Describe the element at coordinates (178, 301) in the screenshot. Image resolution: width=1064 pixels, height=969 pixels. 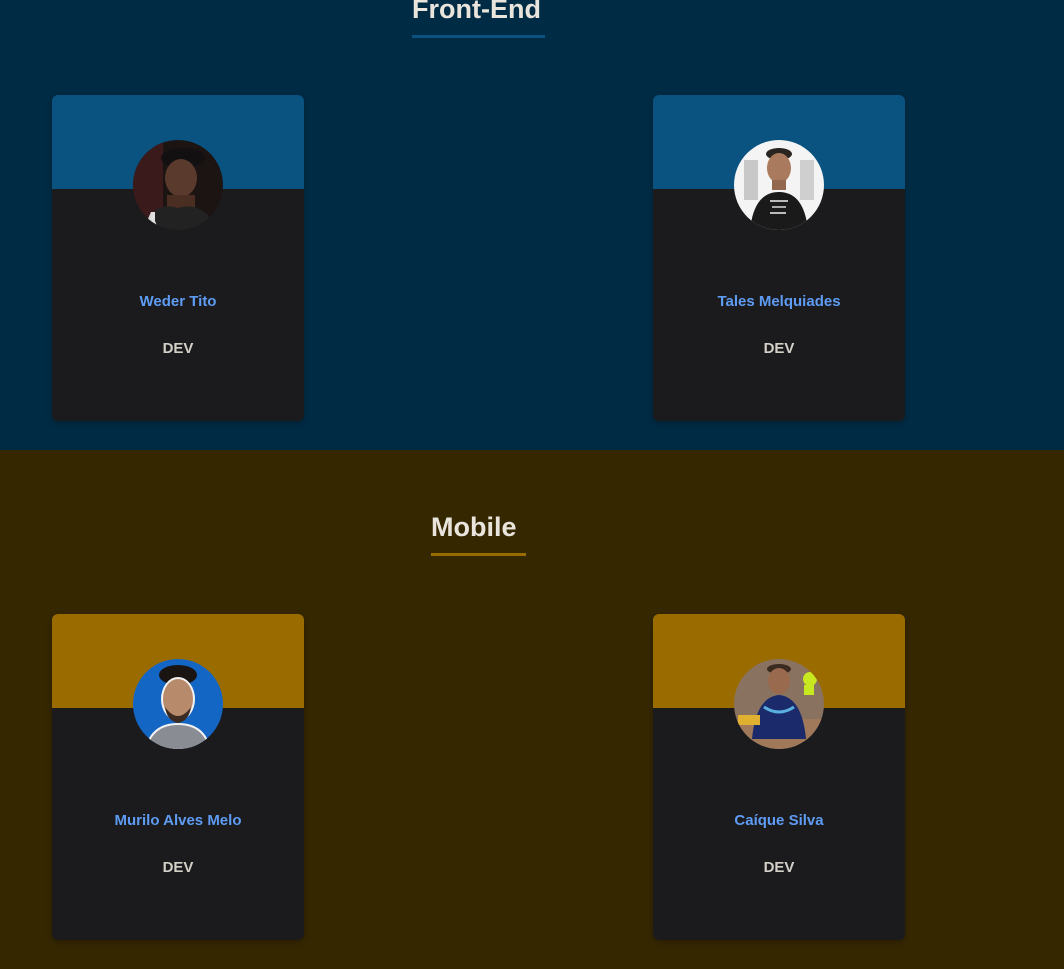
I see `member-name: Weder Tito` at that location.